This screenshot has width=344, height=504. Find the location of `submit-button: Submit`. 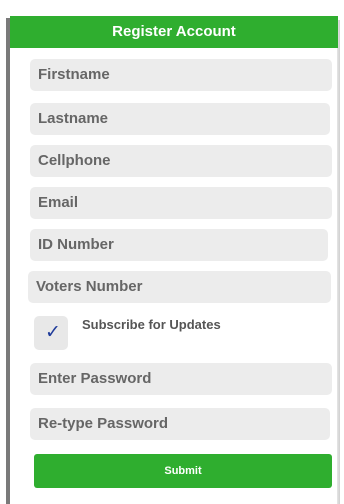

submit-button: Submit is located at coordinates (183, 471).